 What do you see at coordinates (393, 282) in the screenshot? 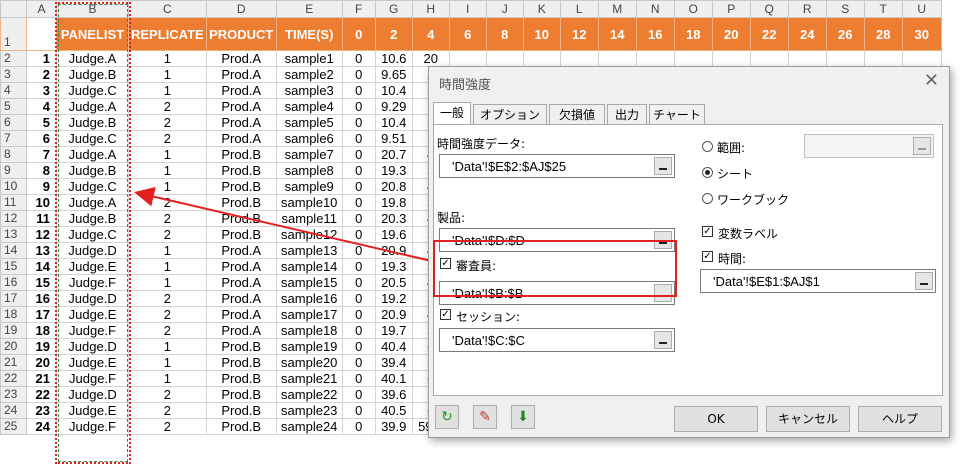
I see `value-cell: 20.5` at bounding box center [393, 282].